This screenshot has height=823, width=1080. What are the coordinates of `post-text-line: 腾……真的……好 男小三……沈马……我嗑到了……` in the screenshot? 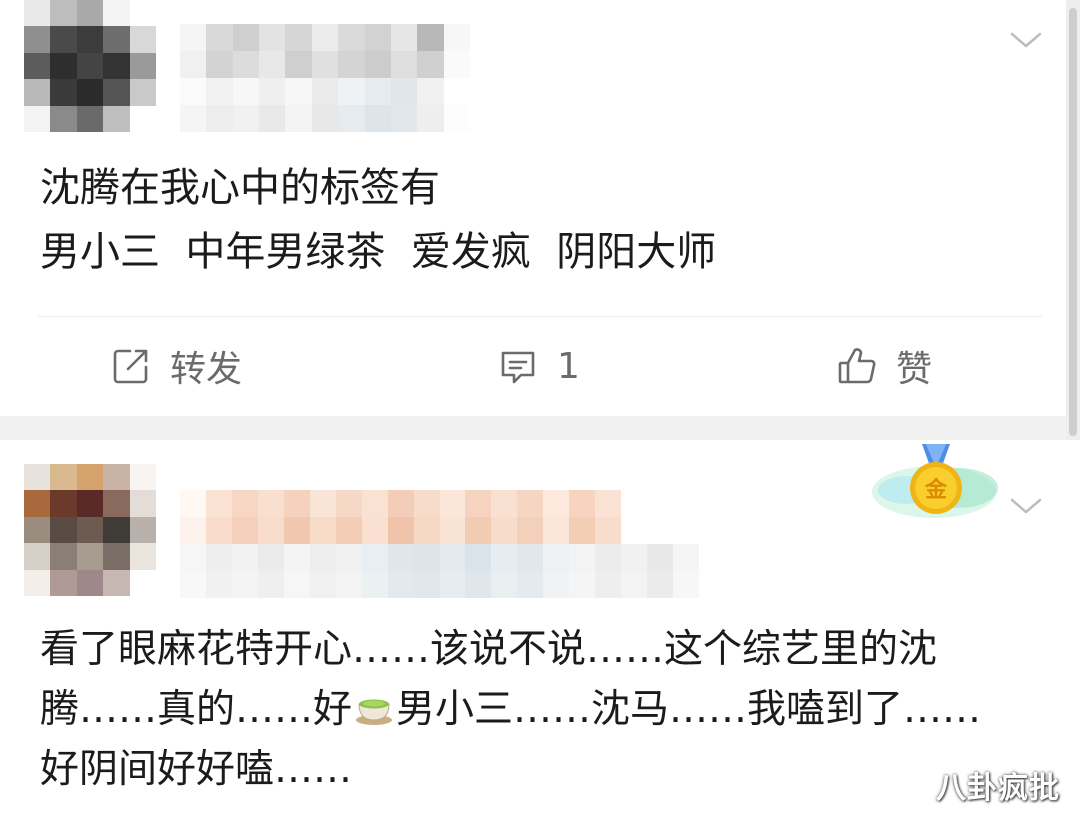 It's located at (540, 710).